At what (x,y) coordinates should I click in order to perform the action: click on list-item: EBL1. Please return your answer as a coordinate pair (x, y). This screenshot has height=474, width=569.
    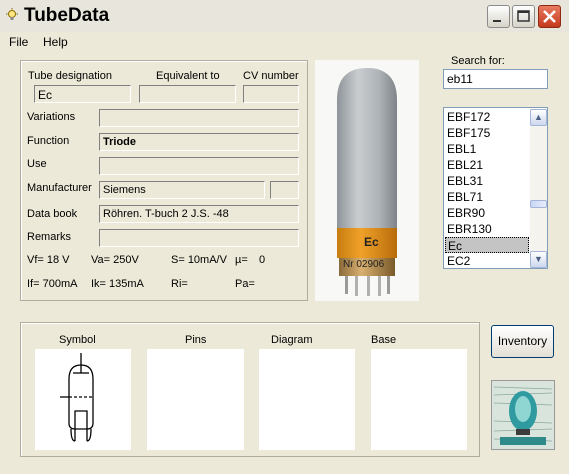
    Looking at the image, I should click on (487, 149).